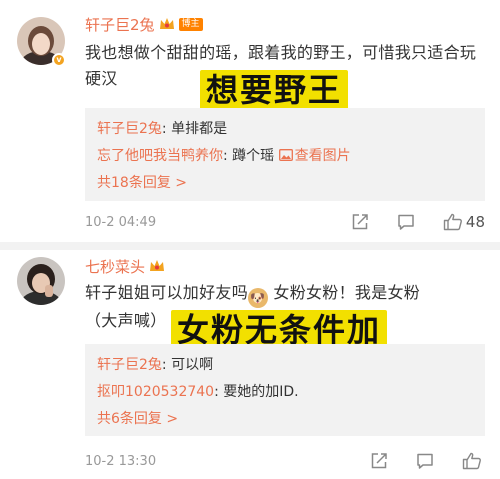 Image resolution: width=500 pixels, height=479 pixels. What do you see at coordinates (59, 60) in the screenshot?
I see `vip-badge-icon: v` at bounding box center [59, 60].